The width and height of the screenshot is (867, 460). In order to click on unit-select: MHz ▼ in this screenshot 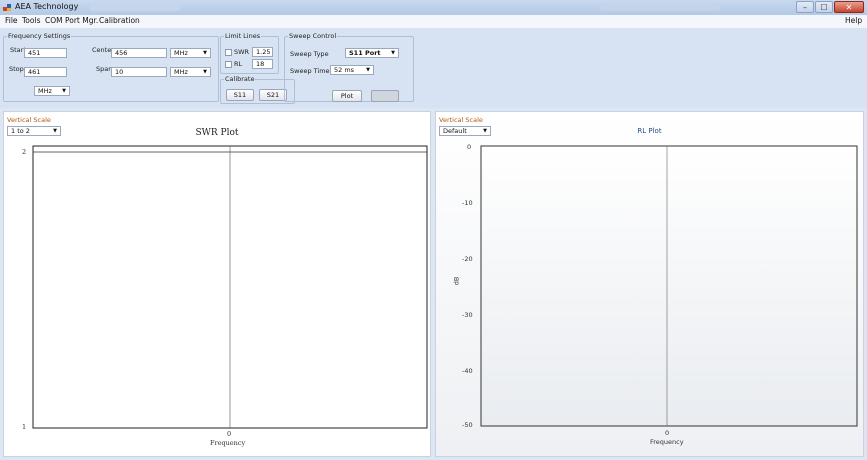, I will do `click(52, 91)`.